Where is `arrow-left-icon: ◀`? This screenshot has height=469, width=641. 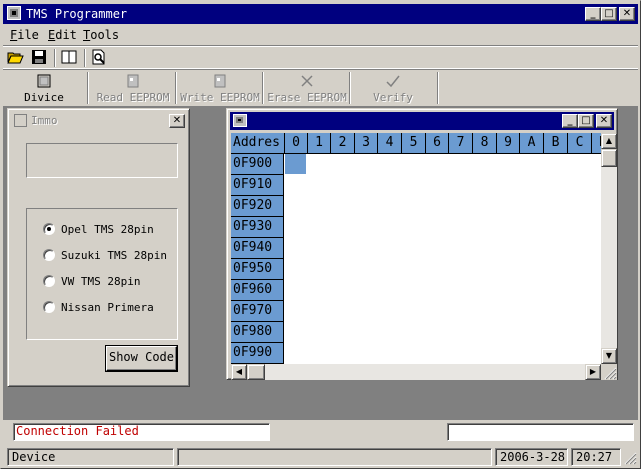
arrow-left-icon: ◀ is located at coordinates (239, 371).